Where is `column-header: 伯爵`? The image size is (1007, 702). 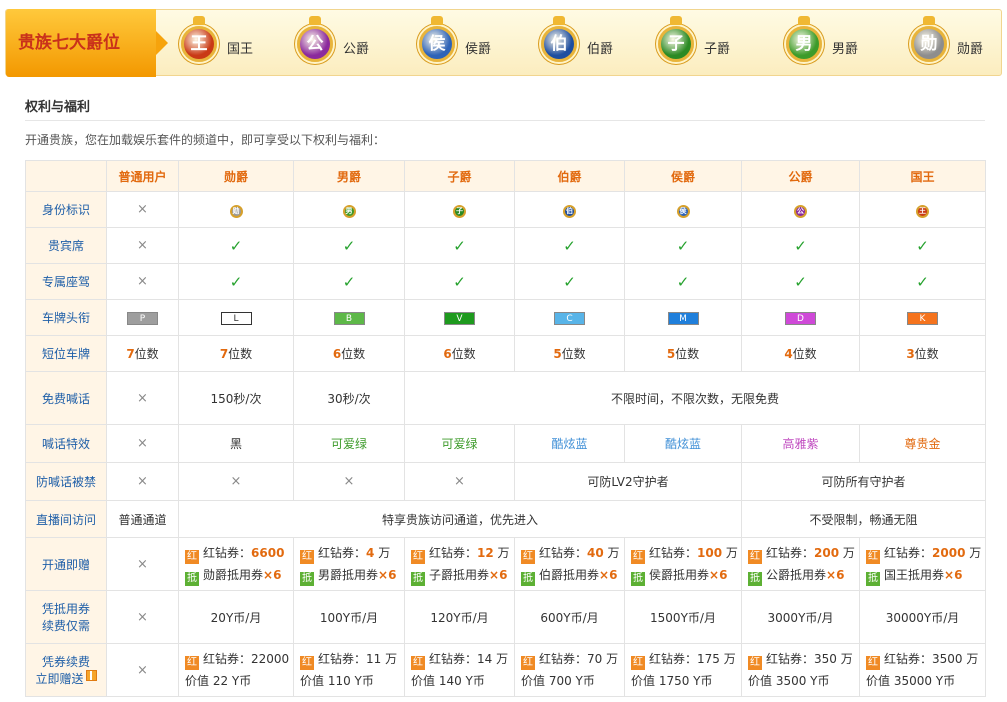 column-header: 伯爵 is located at coordinates (569, 176).